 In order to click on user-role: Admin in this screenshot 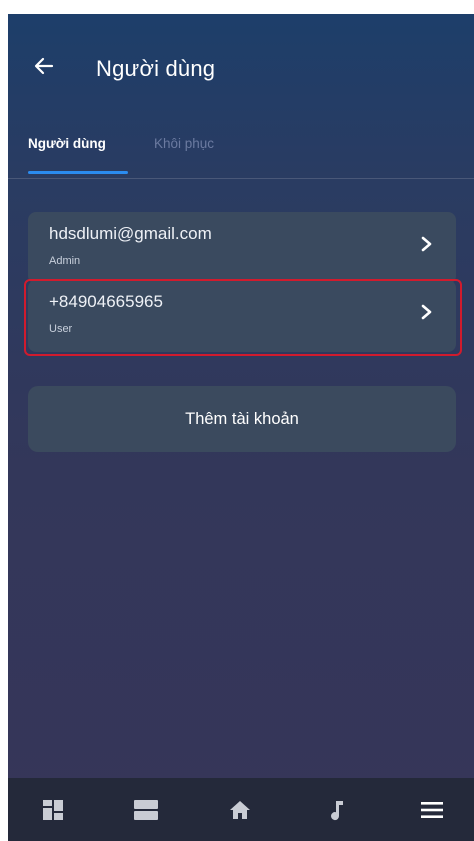, I will do `click(65, 261)`.